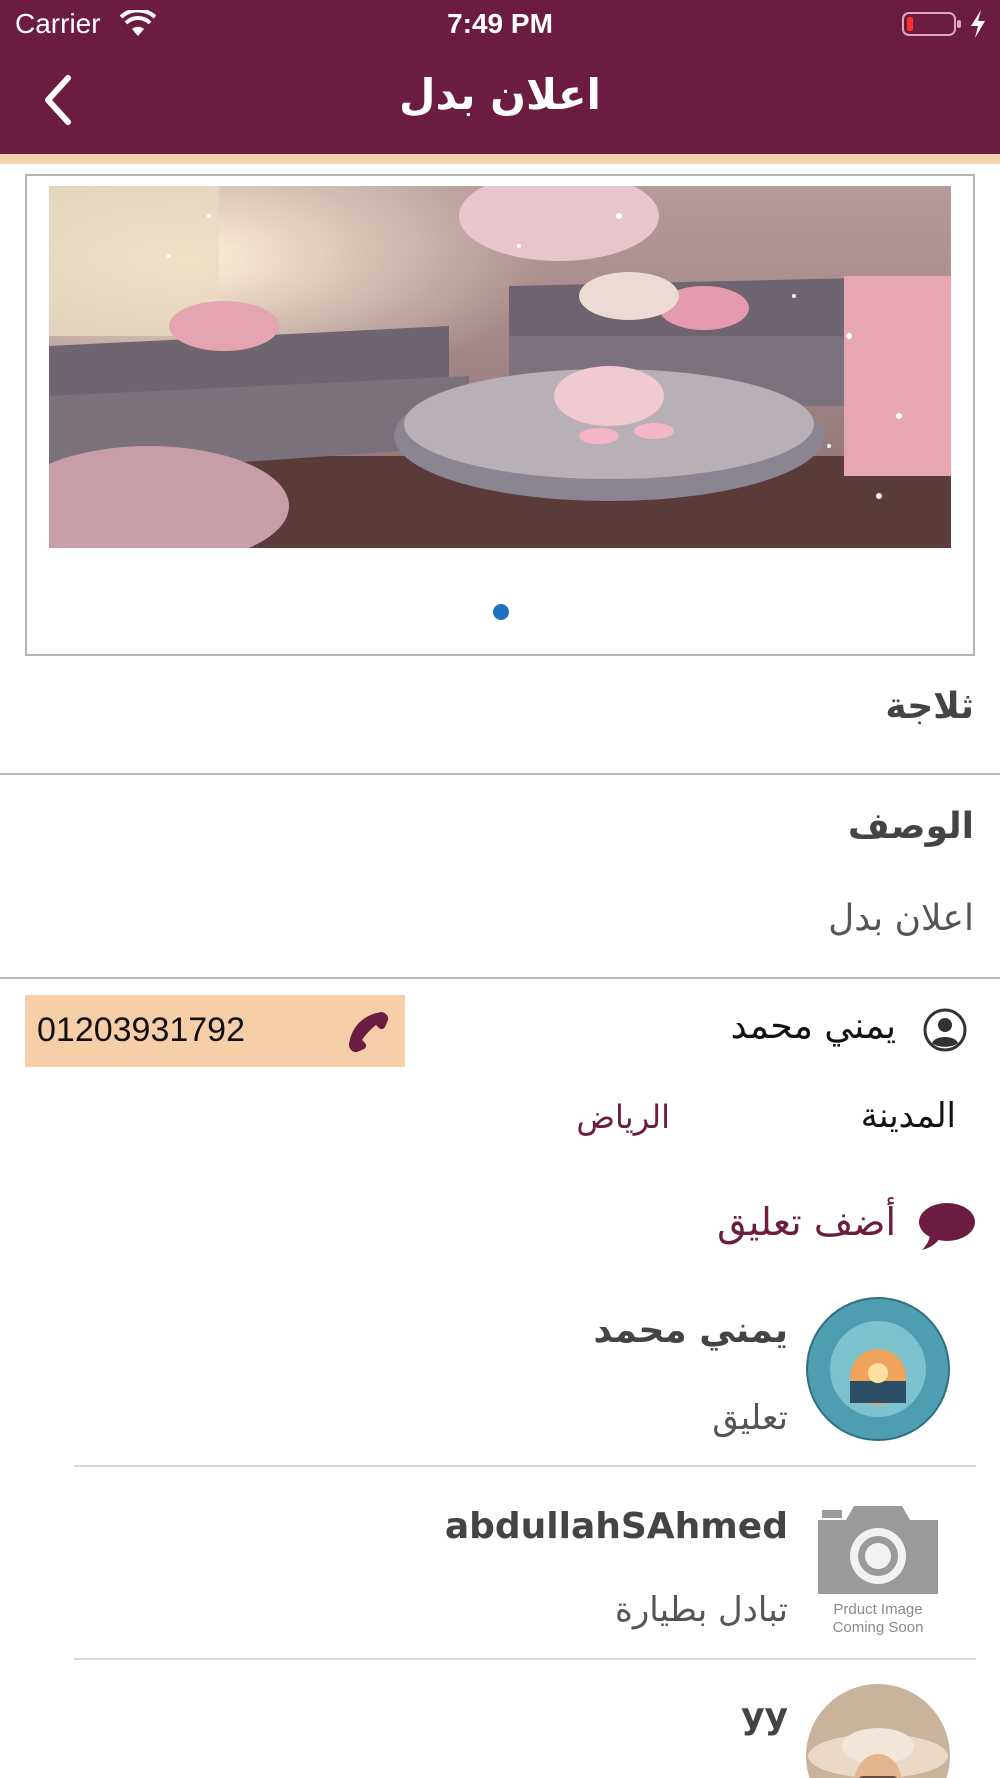  I want to click on description-text: اعلان بدل, so click(901, 918).